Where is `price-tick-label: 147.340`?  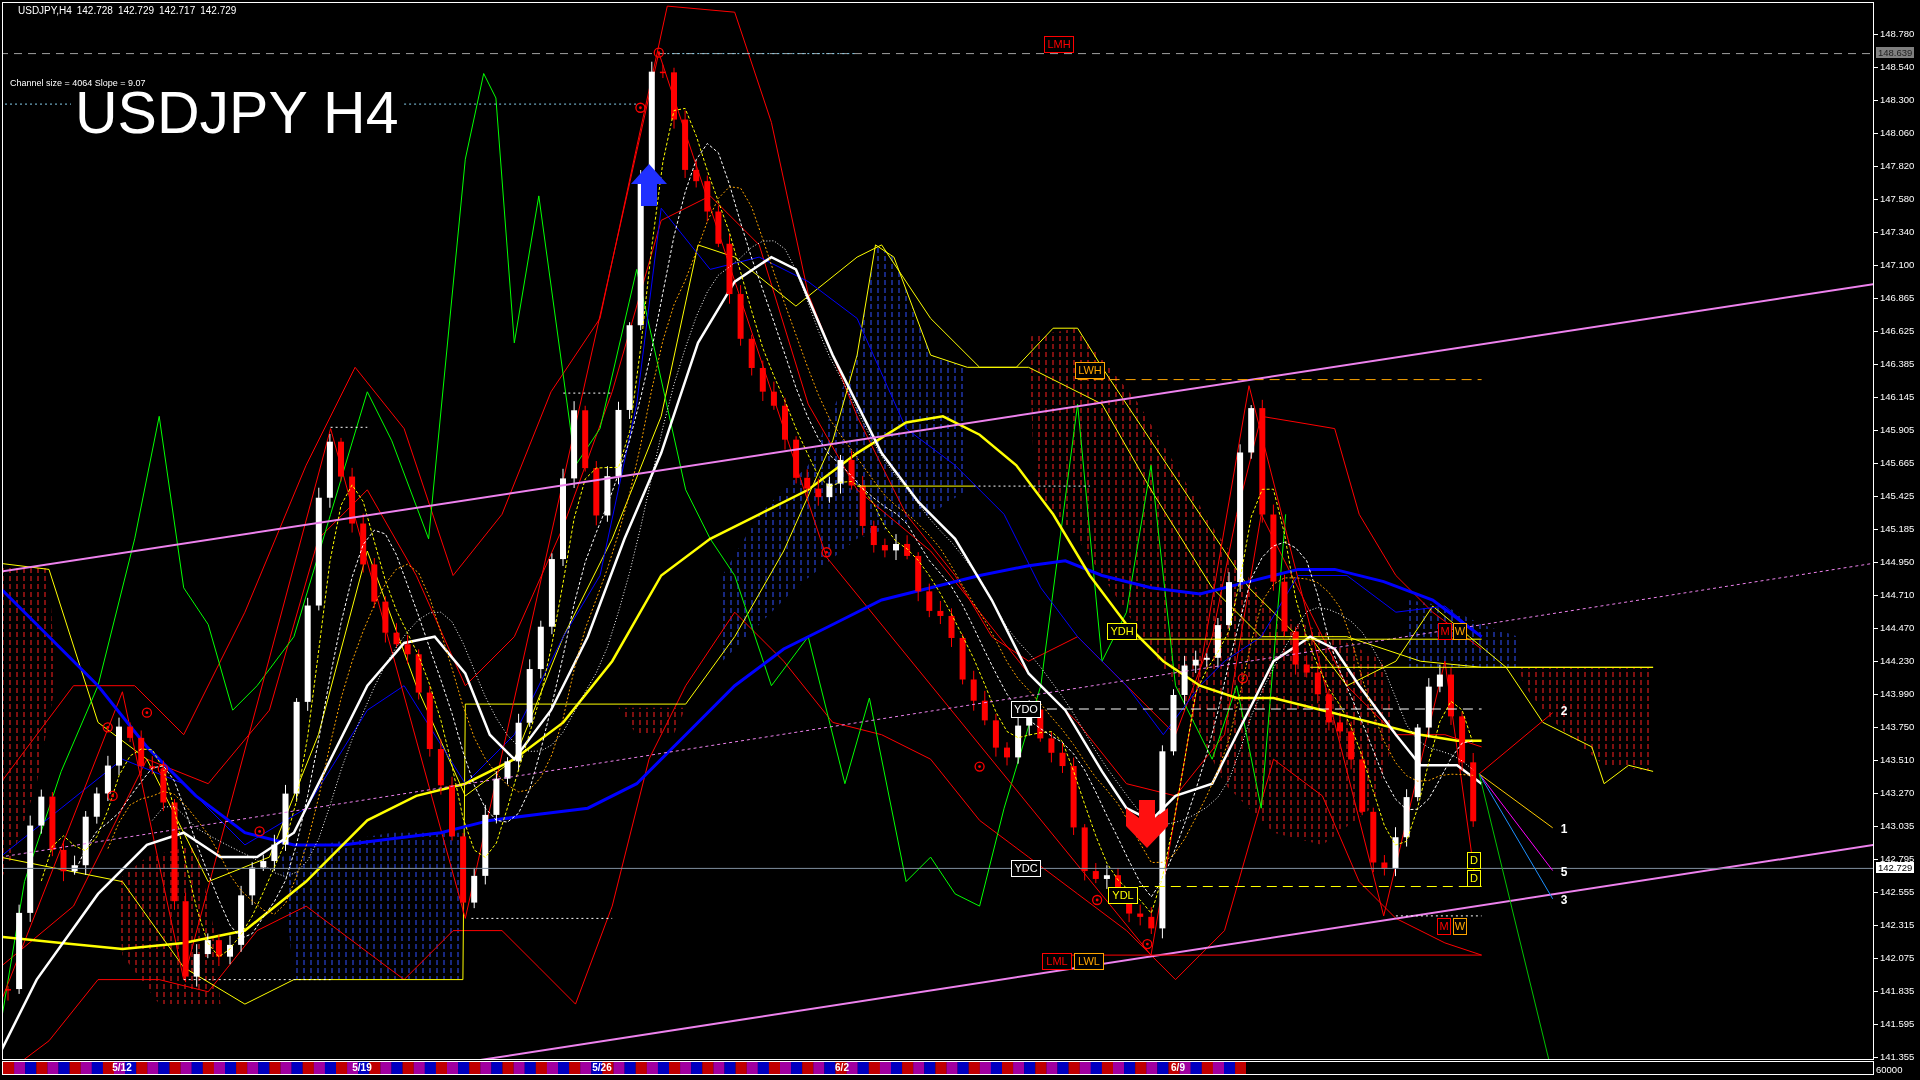
price-tick-label: 147.340 is located at coordinates (1897, 232).